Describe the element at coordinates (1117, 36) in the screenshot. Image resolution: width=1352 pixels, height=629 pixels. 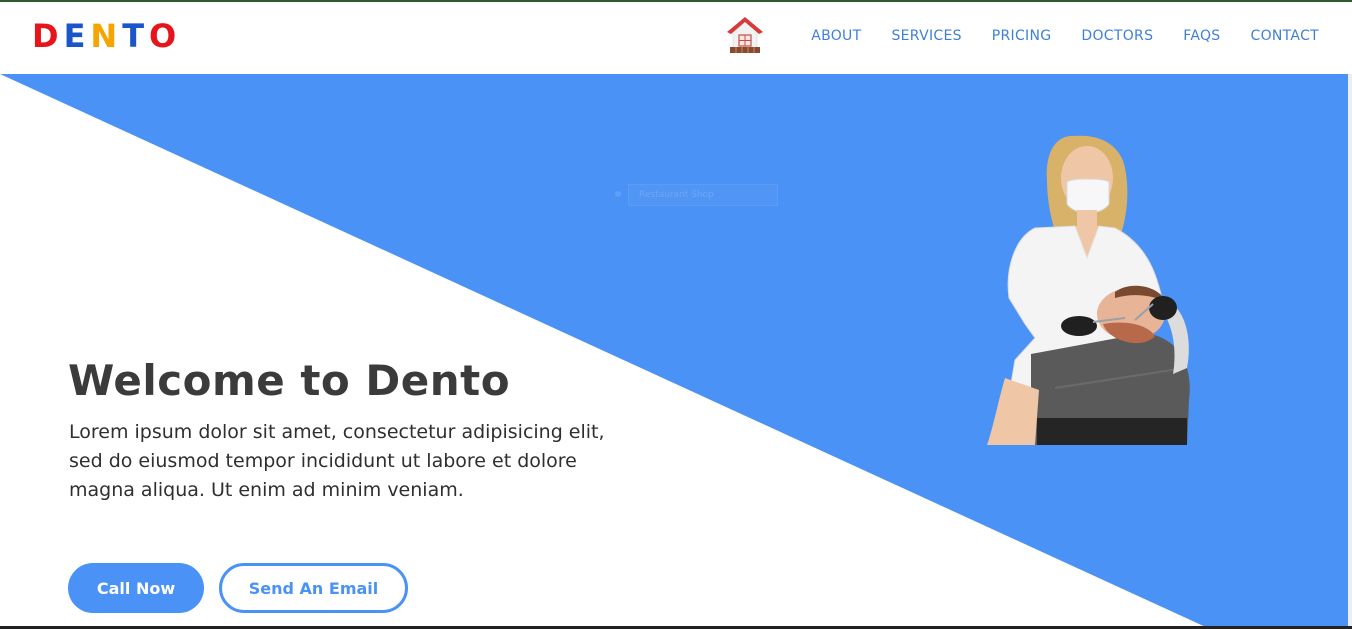
I see `nav-doctors: DOCTORS` at that location.